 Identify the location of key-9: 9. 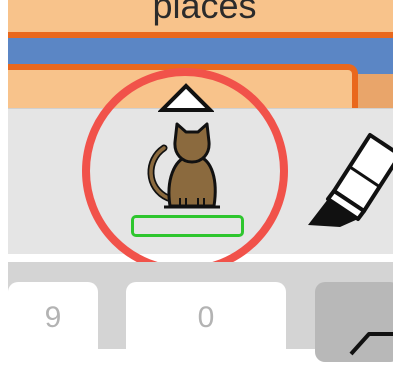
(53, 322).